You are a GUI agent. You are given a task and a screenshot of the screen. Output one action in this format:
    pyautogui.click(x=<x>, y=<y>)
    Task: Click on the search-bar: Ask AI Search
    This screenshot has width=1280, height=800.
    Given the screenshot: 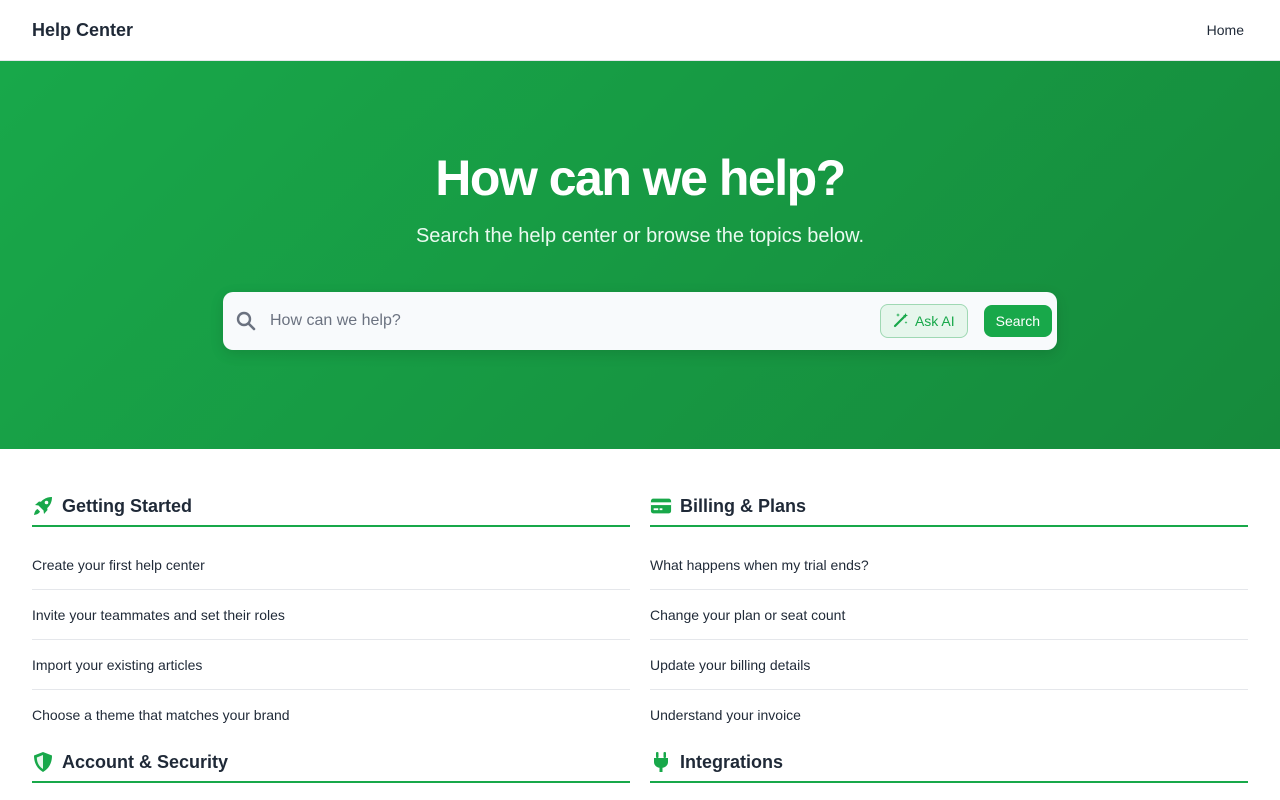 What is the action you would take?
    pyautogui.click(x=640, y=321)
    